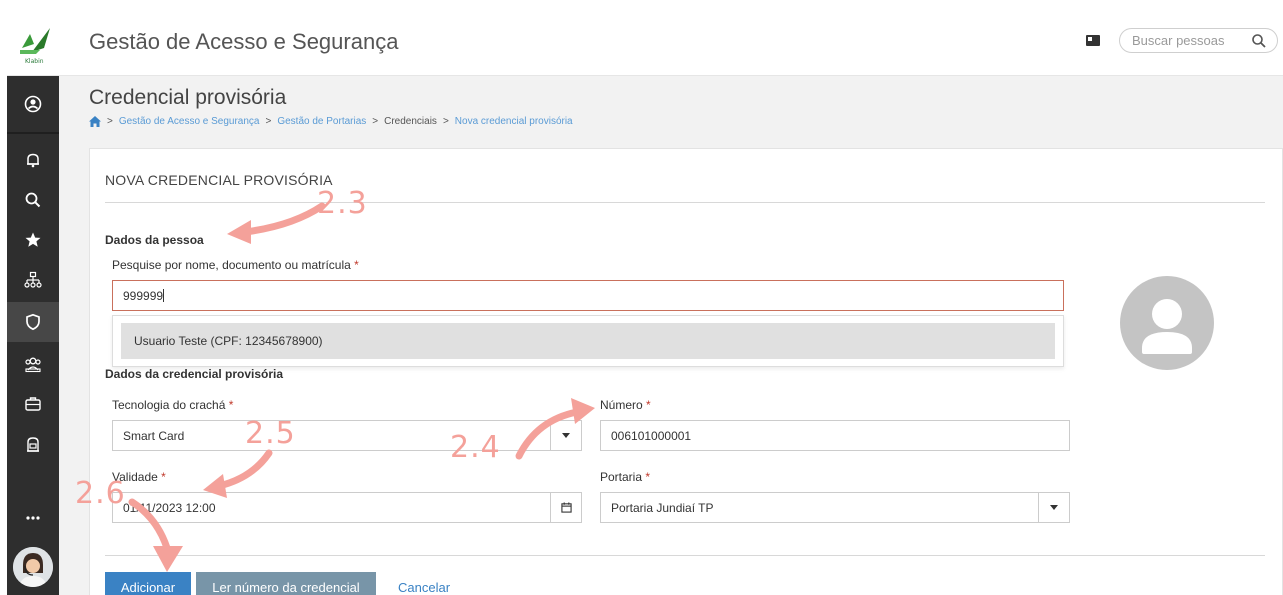 The height and width of the screenshot is (595, 1283). I want to click on breadcrumb-link-gestao-portarias: Gestão de Portarias, so click(321, 121).